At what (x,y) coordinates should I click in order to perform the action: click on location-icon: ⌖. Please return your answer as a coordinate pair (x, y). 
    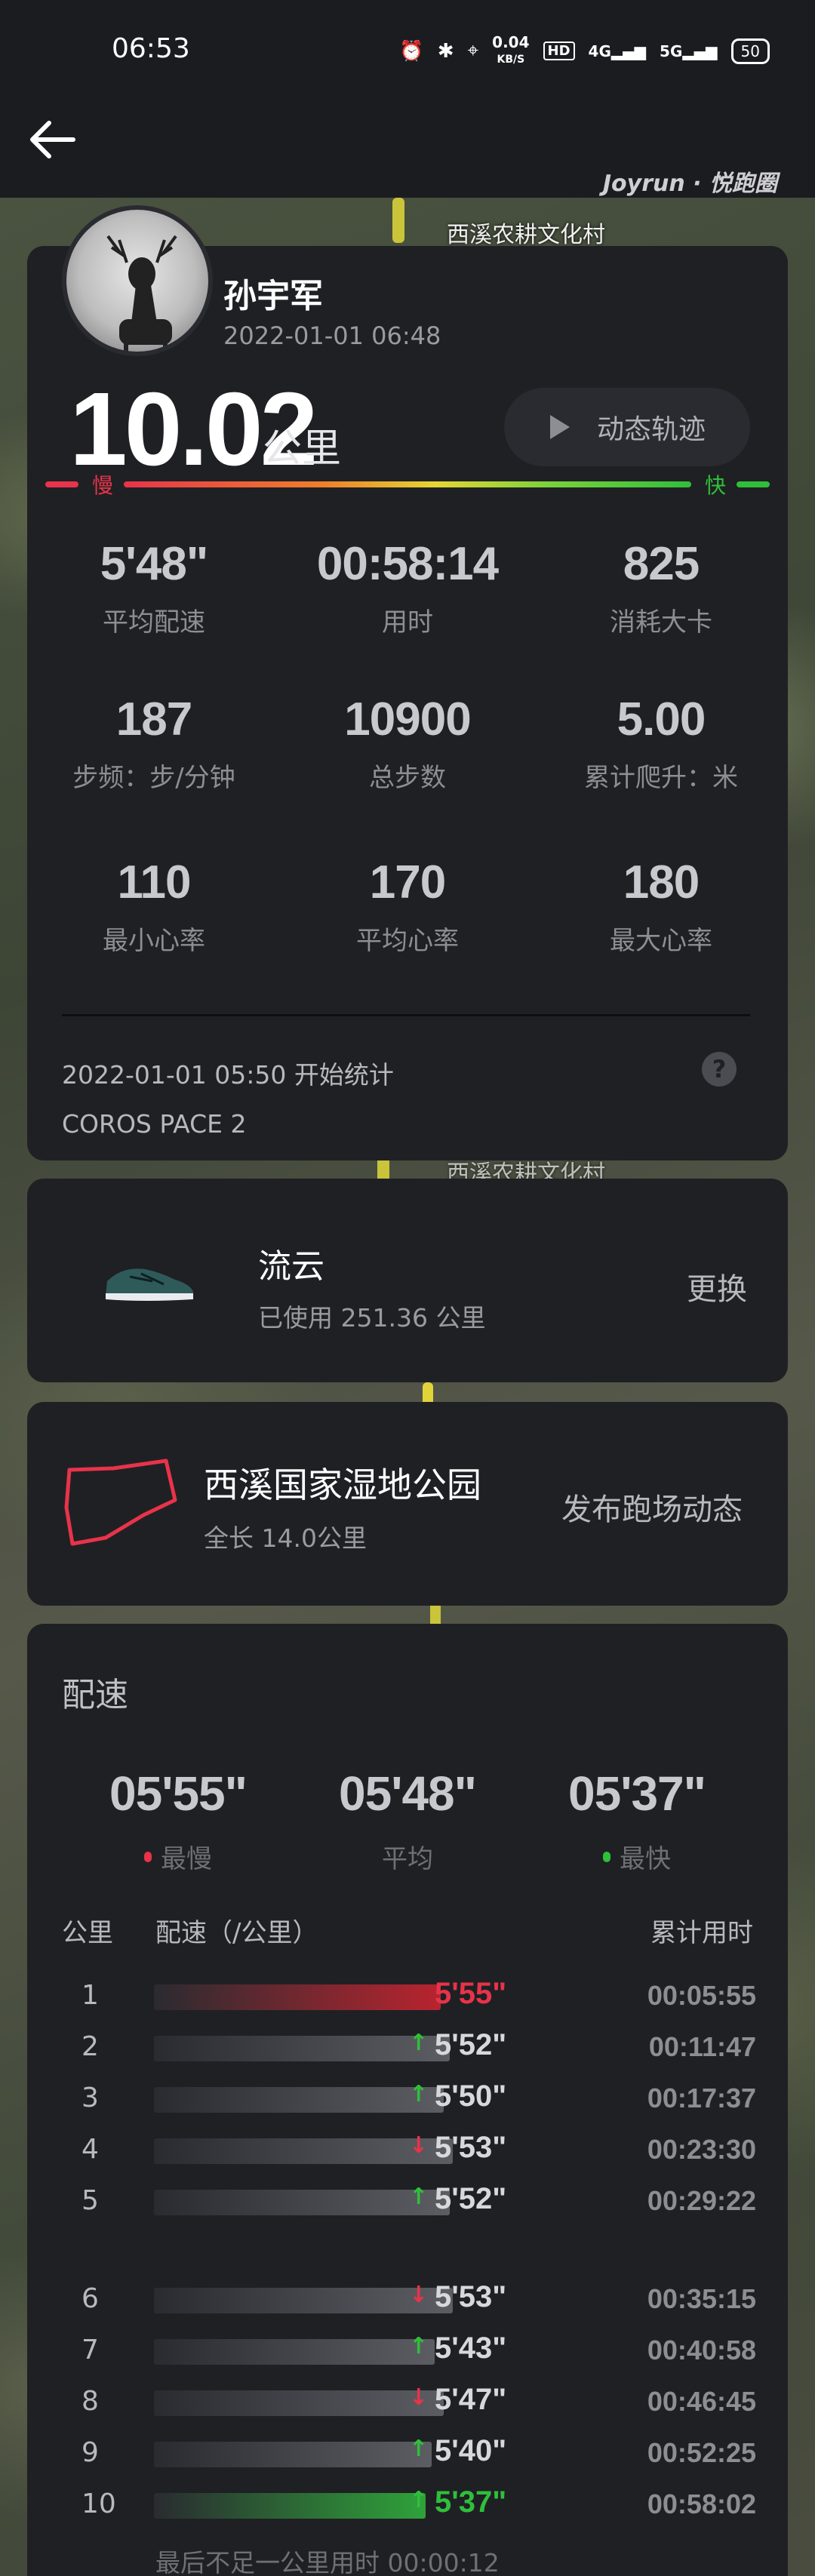
    Looking at the image, I should click on (473, 50).